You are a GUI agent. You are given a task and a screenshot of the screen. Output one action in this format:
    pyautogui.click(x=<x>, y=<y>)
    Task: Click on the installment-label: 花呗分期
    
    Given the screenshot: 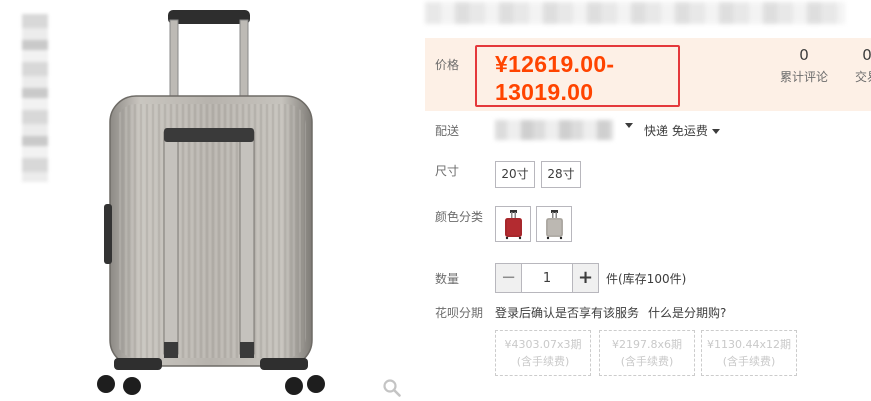 What is the action you would take?
    pyautogui.click(x=459, y=313)
    